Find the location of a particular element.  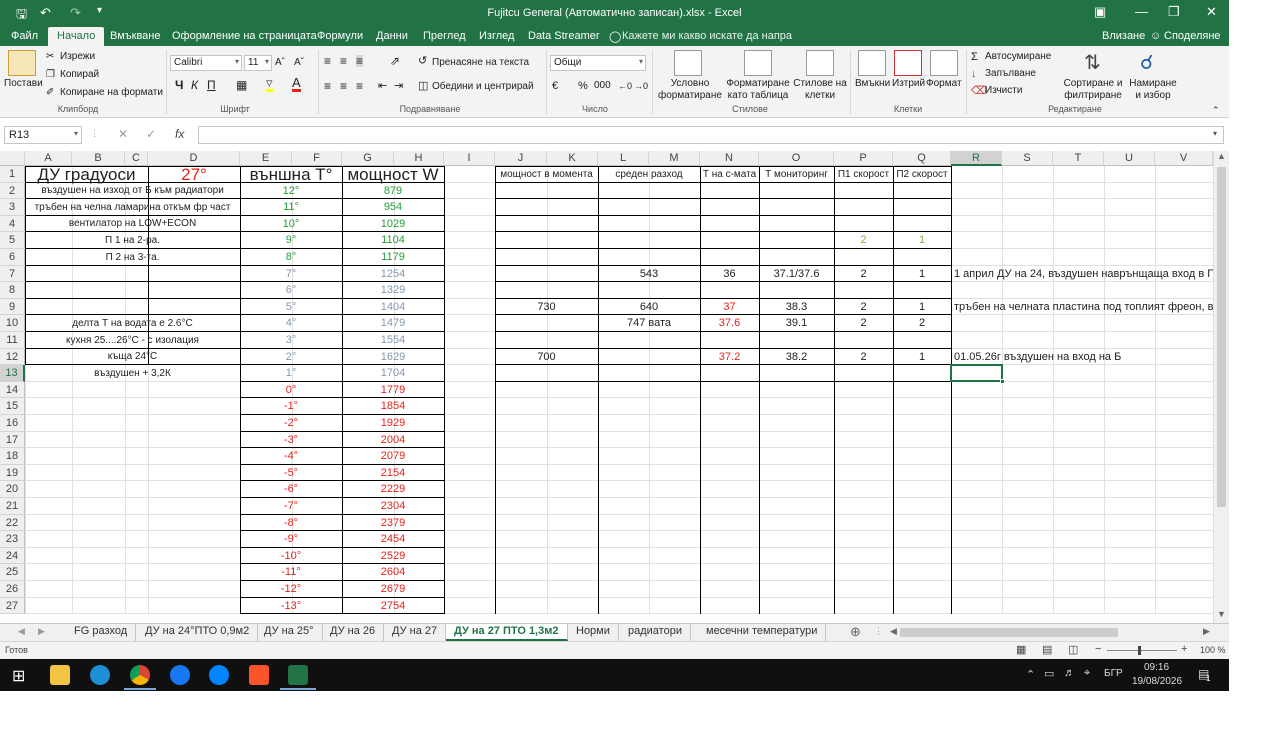

sheet-tab: ДУ на 25° is located at coordinates (289, 632).